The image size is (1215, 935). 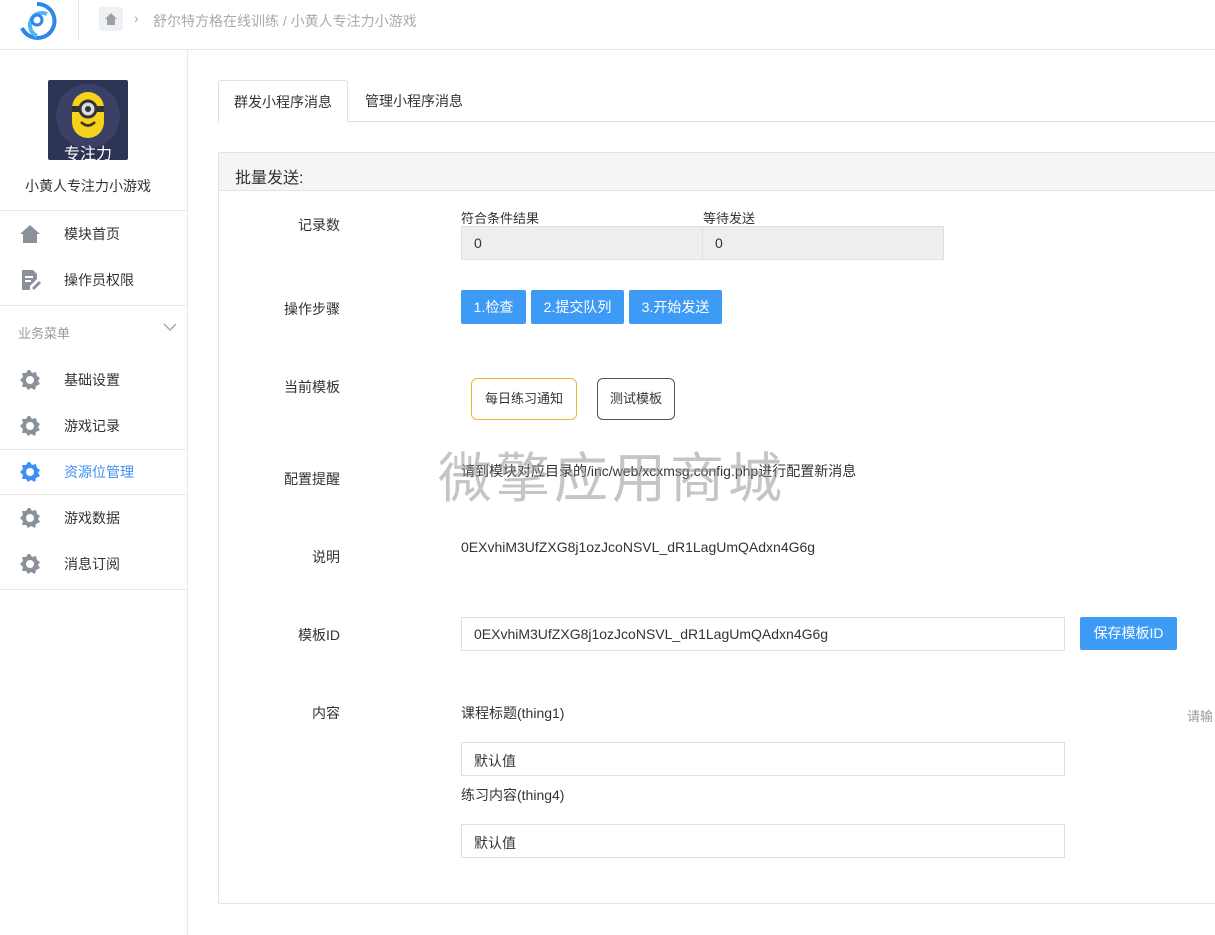 I want to click on field-label-course-title: 课程标题(thing1), so click(x=513, y=713).